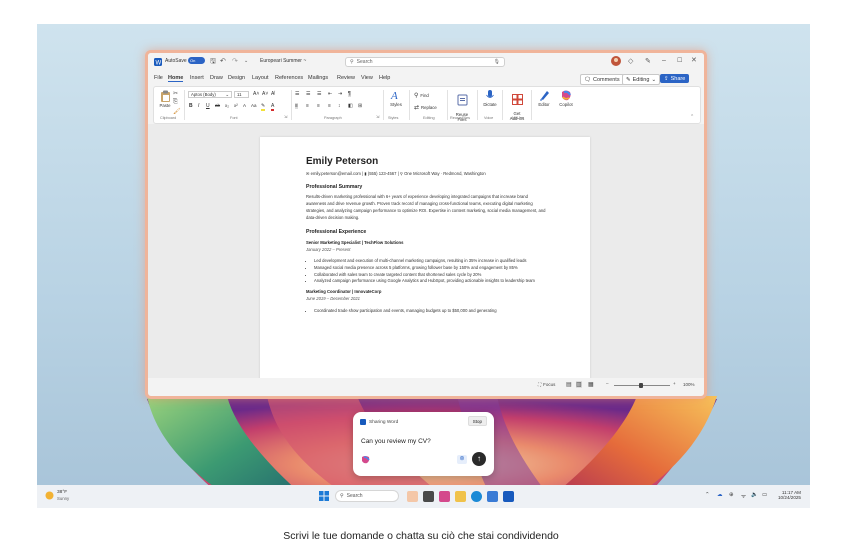  I want to click on store-icon, so click(492, 496).